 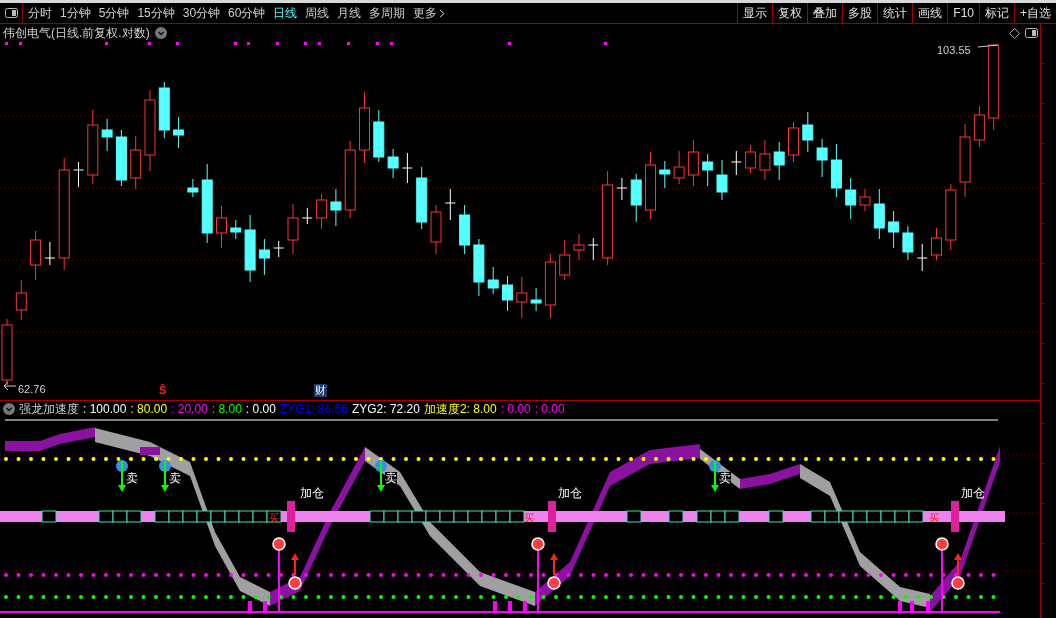 What do you see at coordinates (930, 13) in the screenshot?
I see `toolbar-button: 画线` at bounding box center [930, 13].